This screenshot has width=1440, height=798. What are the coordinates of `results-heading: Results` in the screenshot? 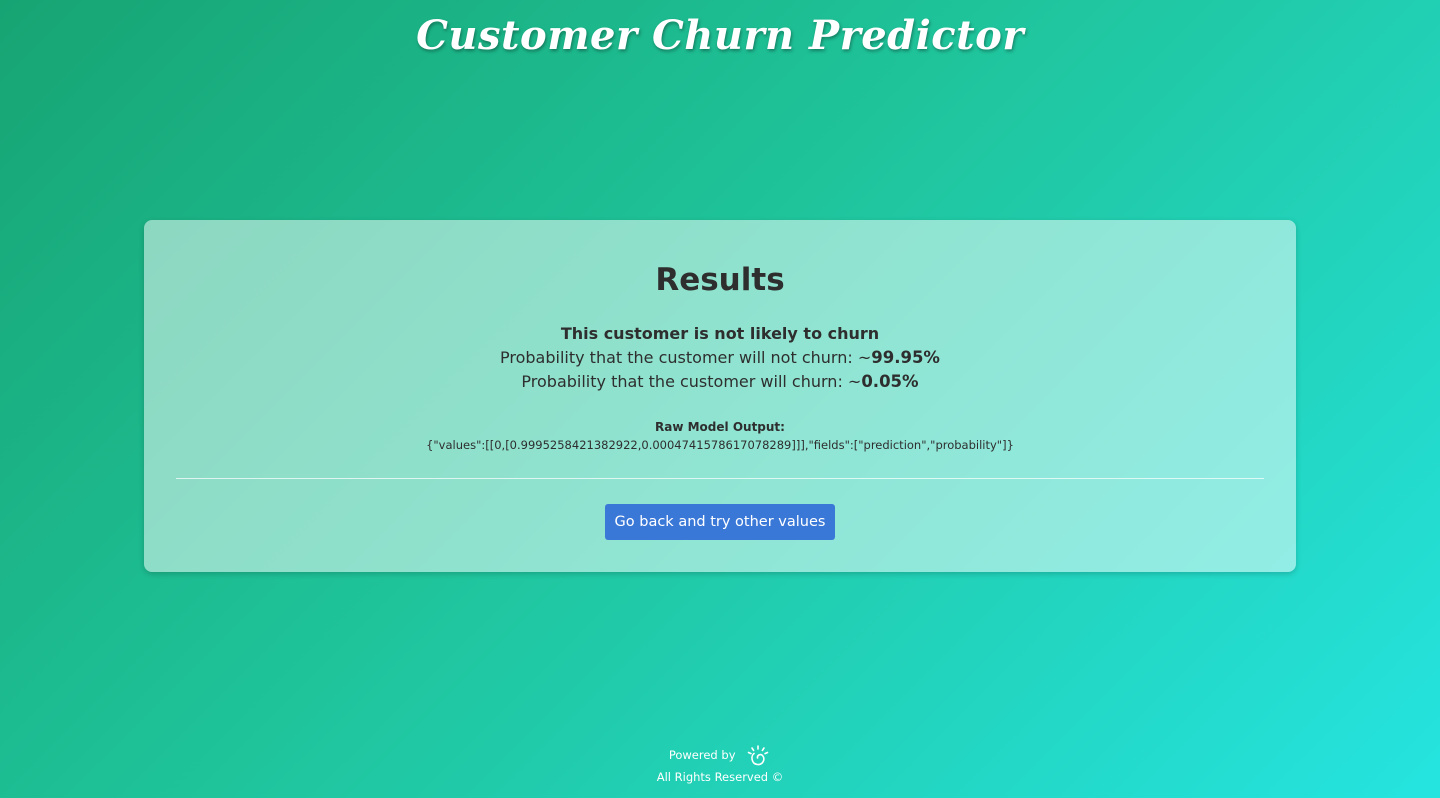 It's located at (720, 280).